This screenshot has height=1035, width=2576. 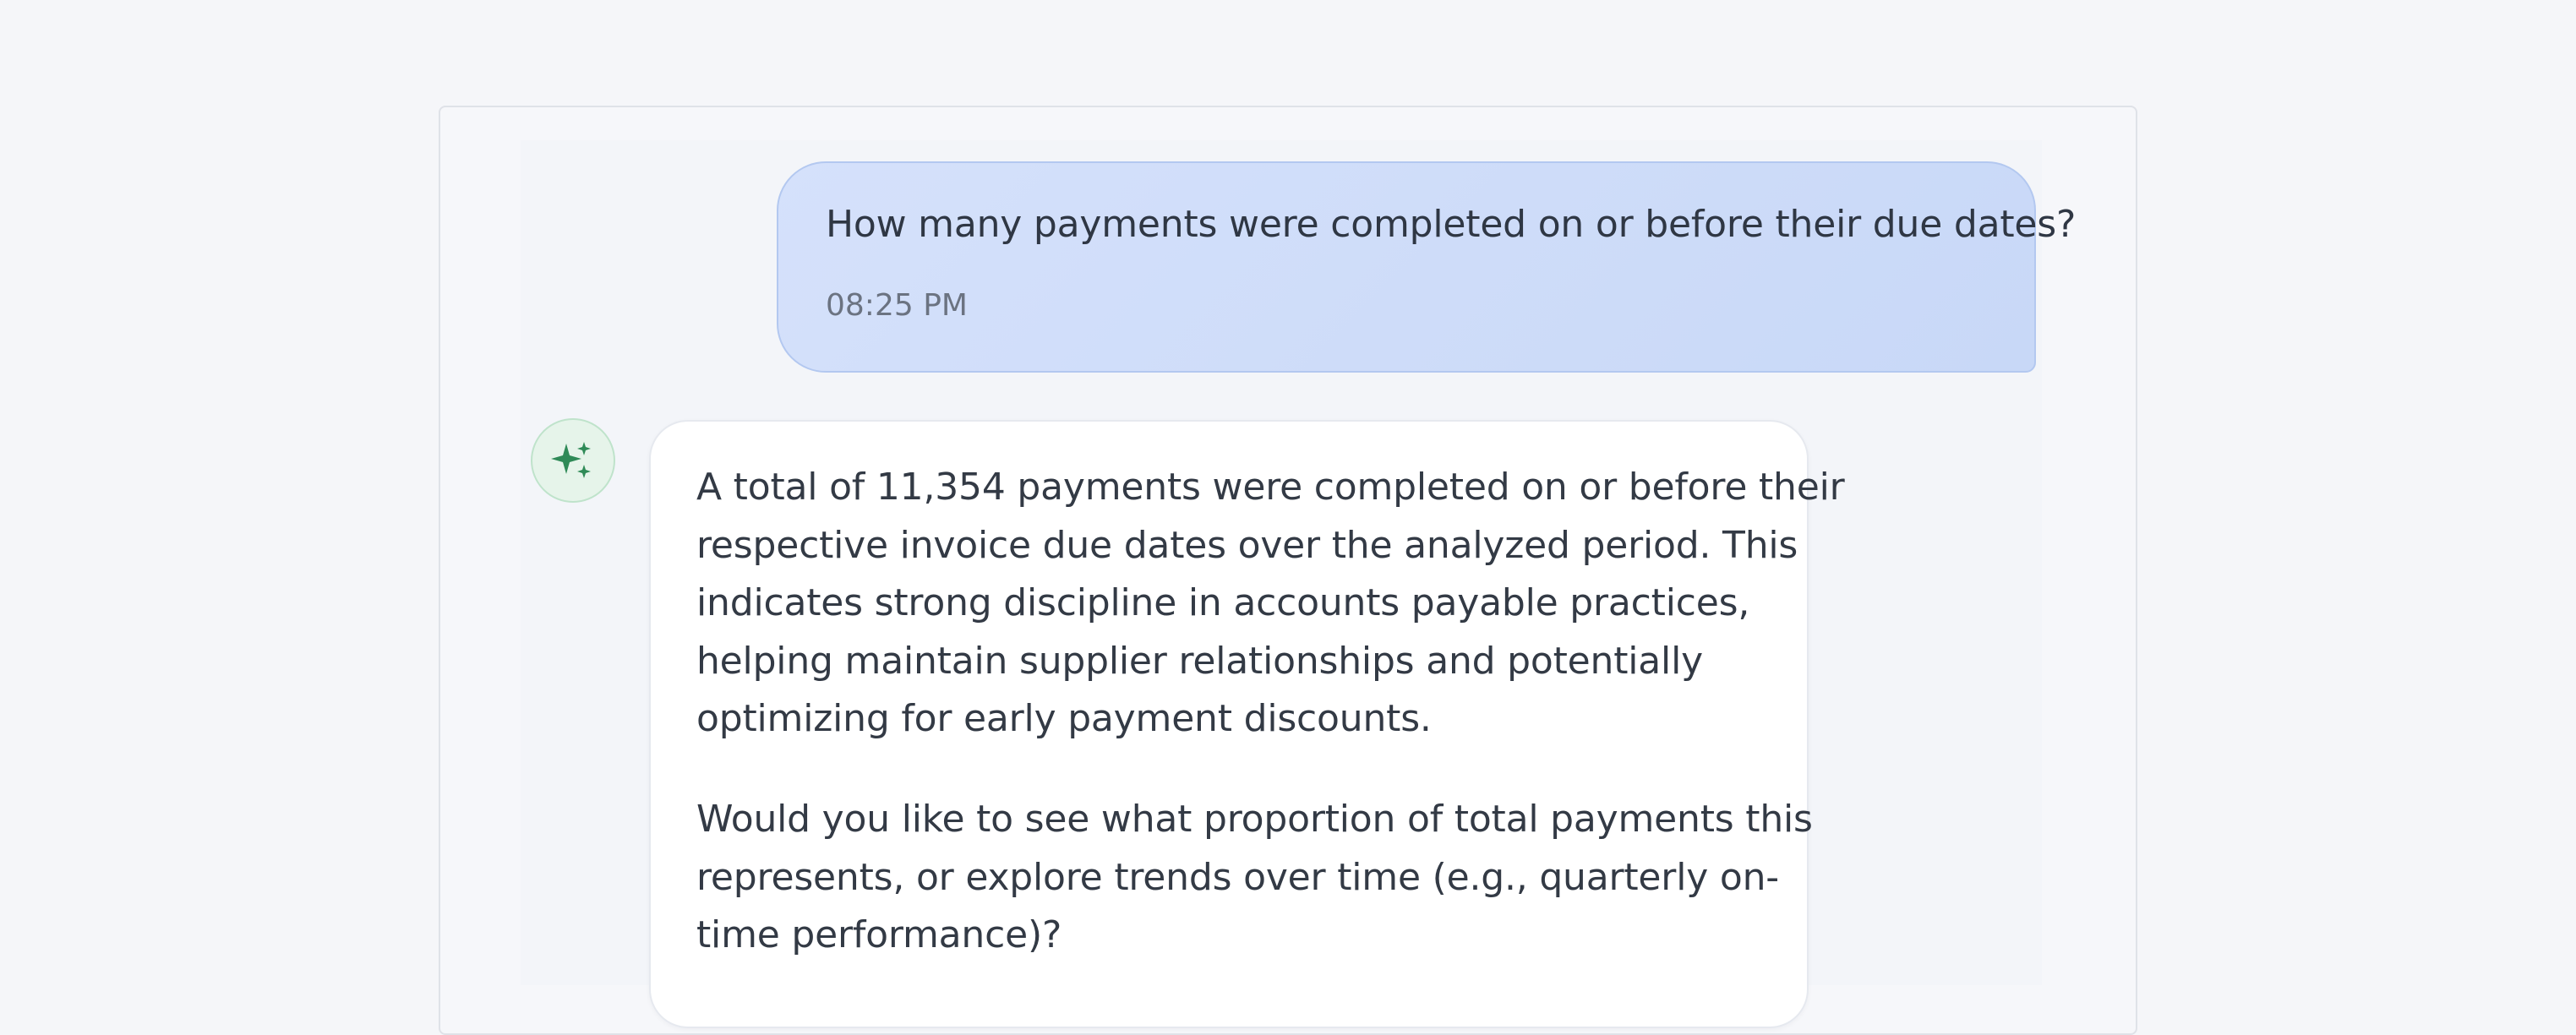 I want to click on assistant-text-line: optimizing for early payment discounts., so click(x=1064, y=718).